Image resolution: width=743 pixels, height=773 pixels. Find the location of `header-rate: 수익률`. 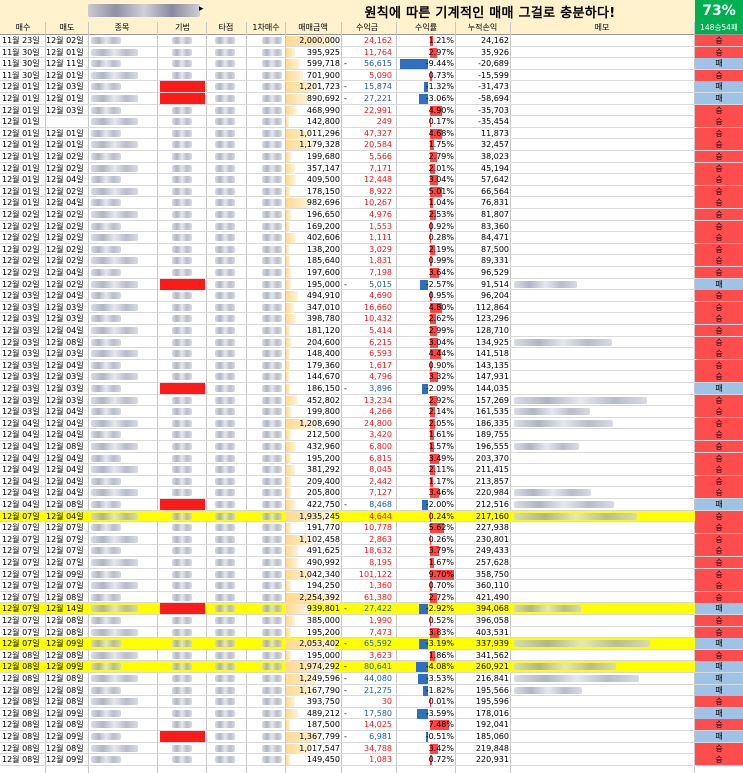

header-rate: 수익률 is located at coordinates (426, 28).